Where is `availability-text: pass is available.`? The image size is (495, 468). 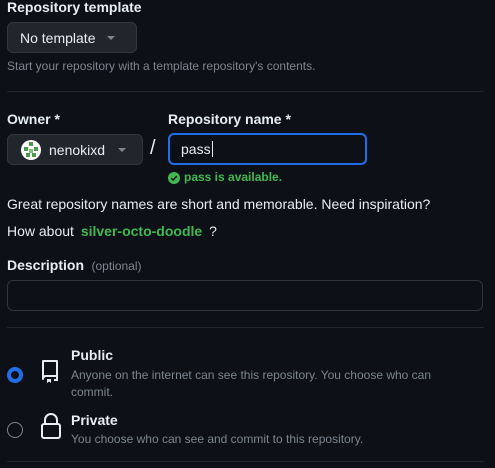 availability-text: pass is available. is located at coordinates (233, 177).